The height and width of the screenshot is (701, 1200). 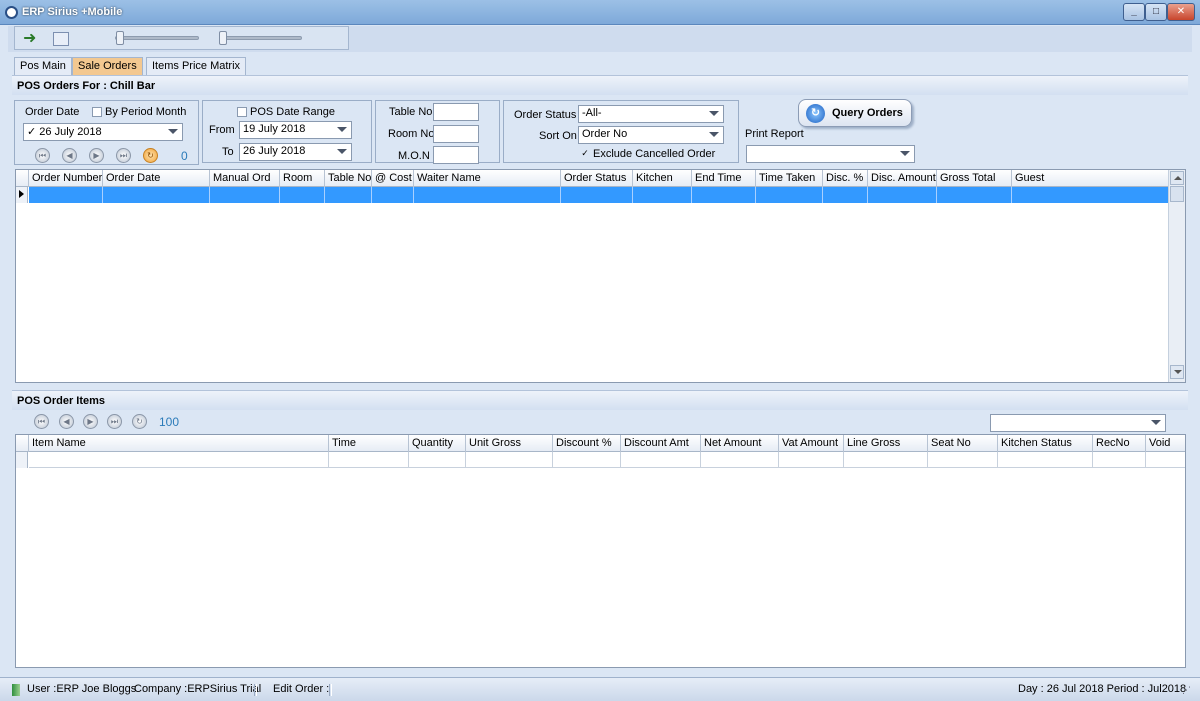 What do you see at coordinates (1165, 443) in the screenshot?
I see `col-void: Void` at bounding box center [1165, 443].